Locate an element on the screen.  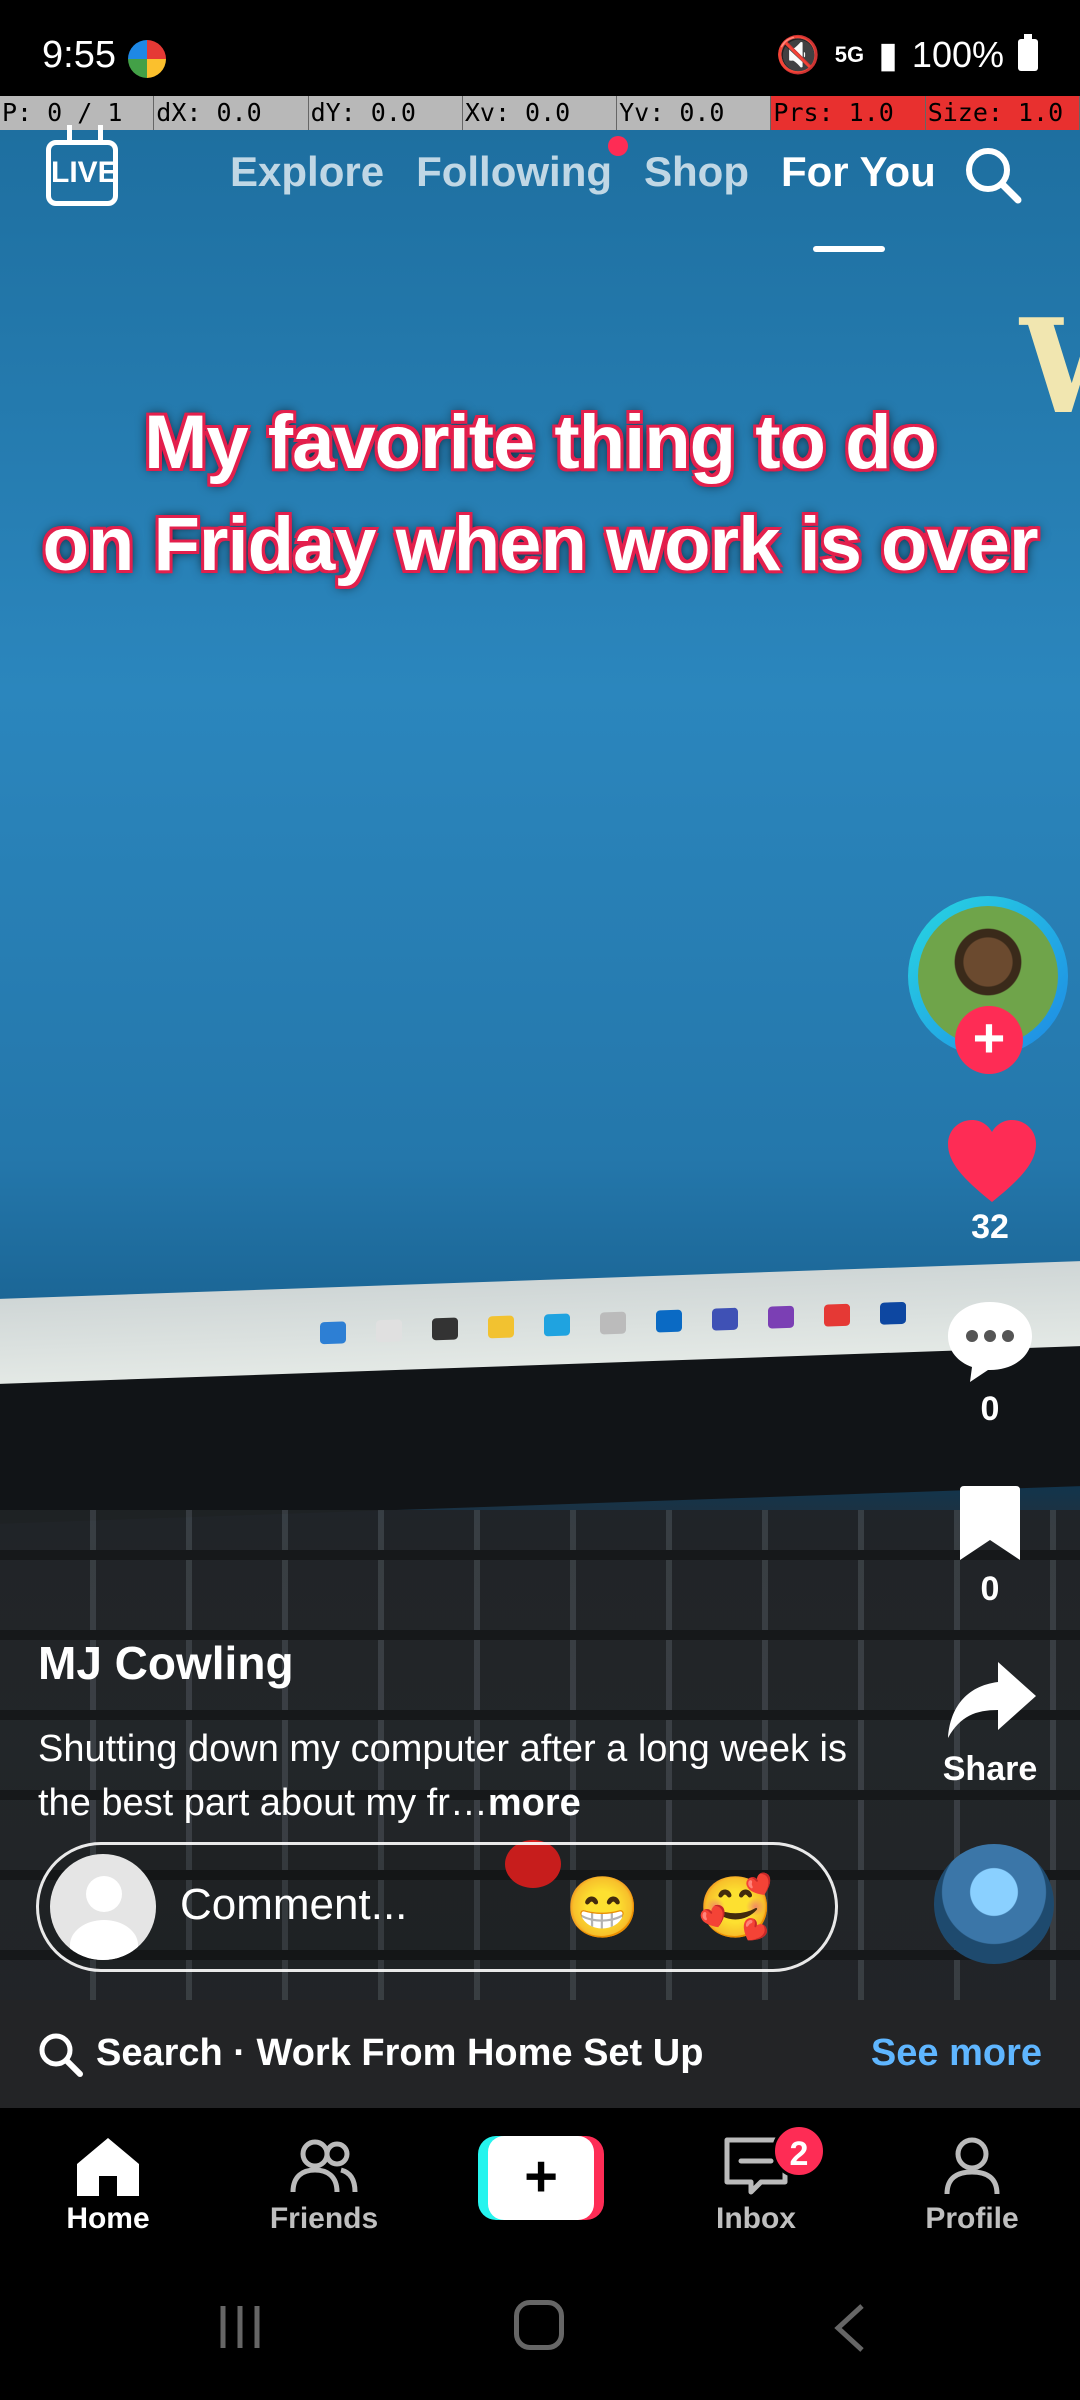
user-avatar-placeholder is located at coordinates (103, 1907).